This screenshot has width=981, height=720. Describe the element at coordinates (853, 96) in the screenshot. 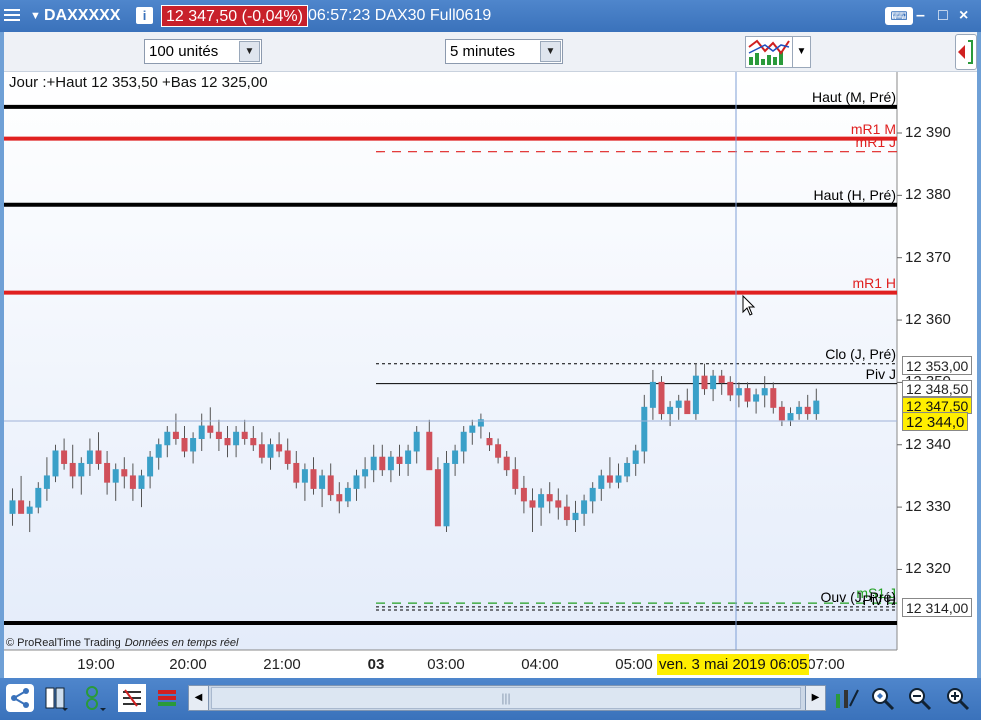

I see `level-label-0: Haut (M, Pré)` at that location.